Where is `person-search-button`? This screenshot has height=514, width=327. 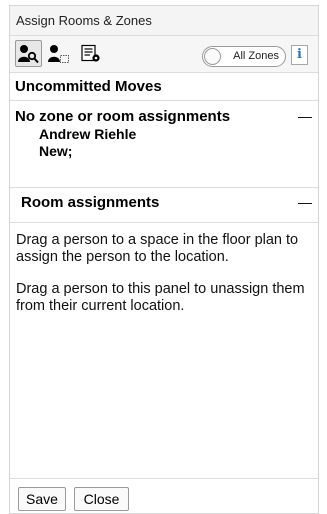
person-search-button is located at coordinates (28, 53).